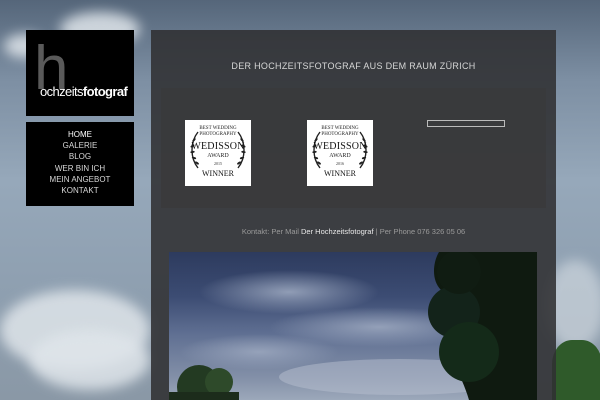  I want to click on search-input, so click(466, 123).